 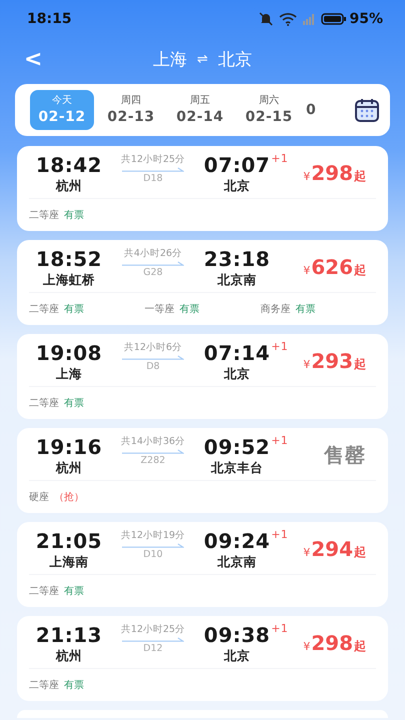 What do you see at coordinates (153, 536) in the screenshot?
I see `travel-duration: 共12小时19分` at bounding box center [153, 536].